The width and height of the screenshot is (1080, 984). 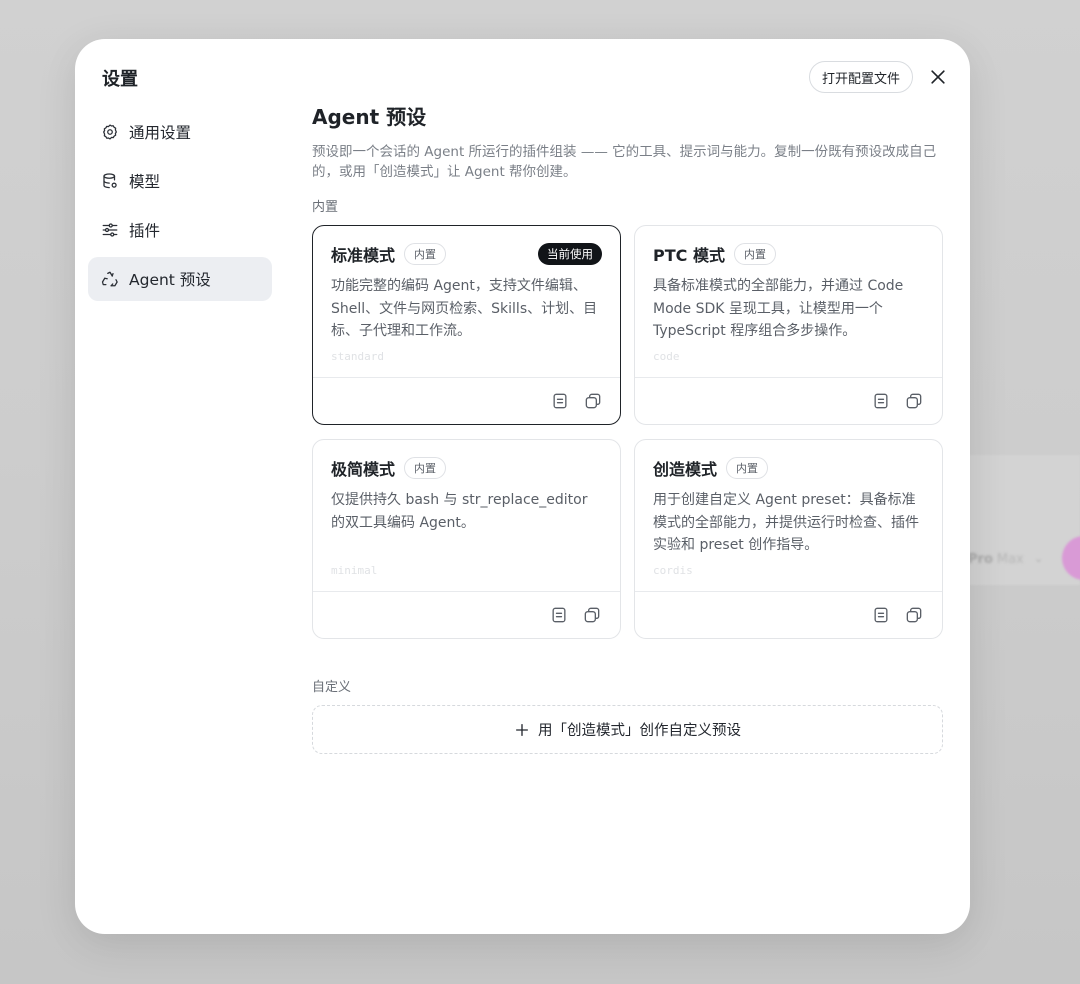 What do you see at coordinates (466, 468) in the screenshot?
I see `card-header: 极简模式 内置` at bounding box center [466, 468].